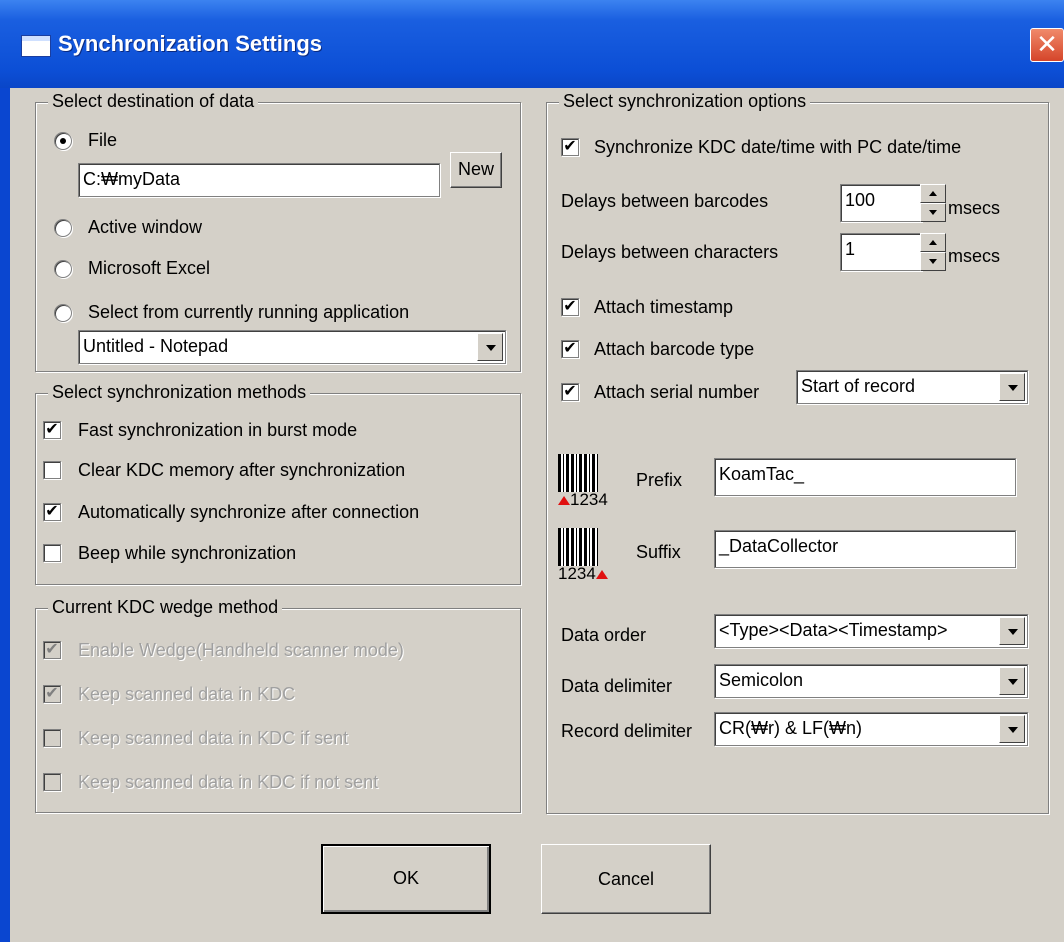 The width and height of the screenshot is (1064, 942). I want to click on data-delimiter-value: Semicolon, so click(761, 680).